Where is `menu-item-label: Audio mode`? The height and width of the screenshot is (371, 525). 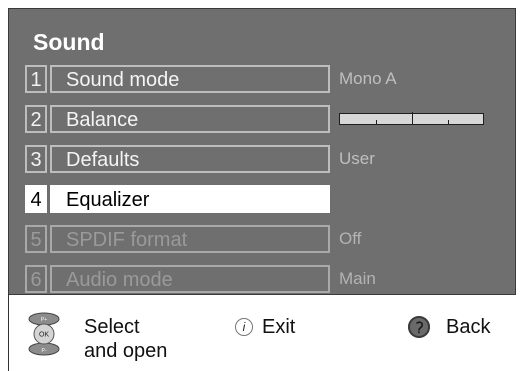 menu-item-label: Audio mode is located at coordinates (190, 279).